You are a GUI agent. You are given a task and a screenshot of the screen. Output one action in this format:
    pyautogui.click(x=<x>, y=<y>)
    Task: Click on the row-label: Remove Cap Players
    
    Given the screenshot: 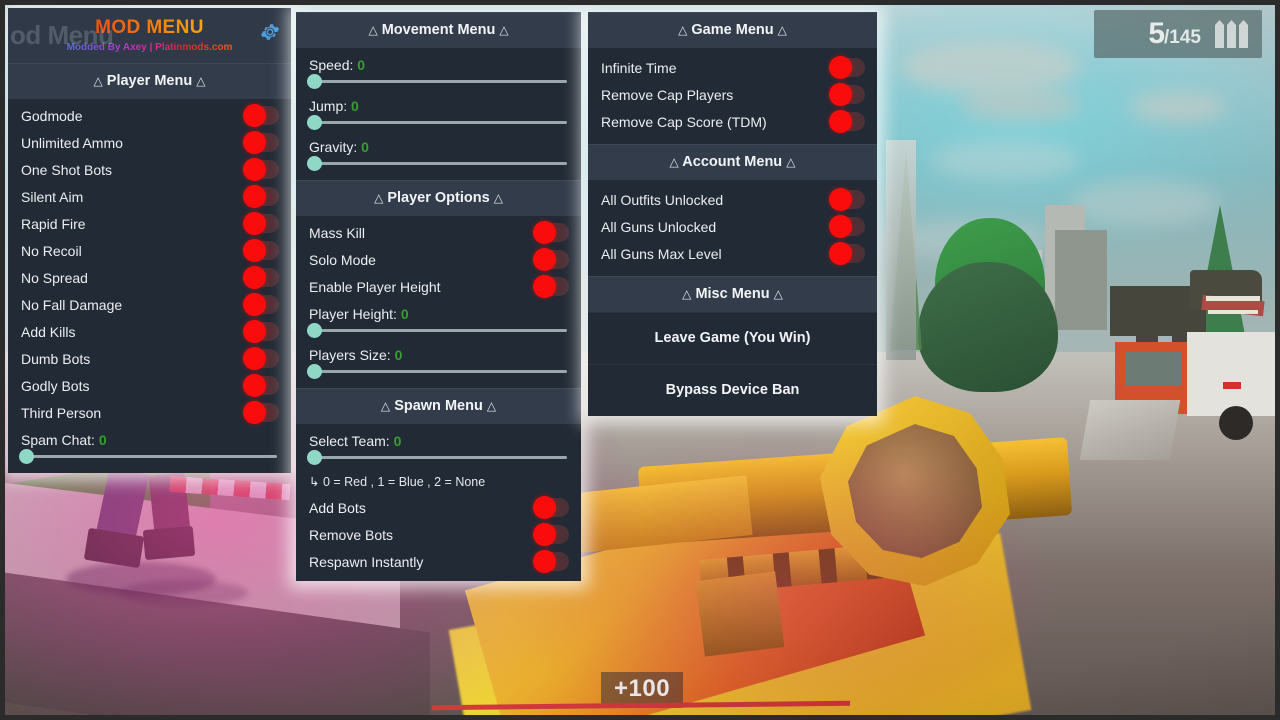 What is the action you would take?
    pyautogui.click(x=667, y=94)
    